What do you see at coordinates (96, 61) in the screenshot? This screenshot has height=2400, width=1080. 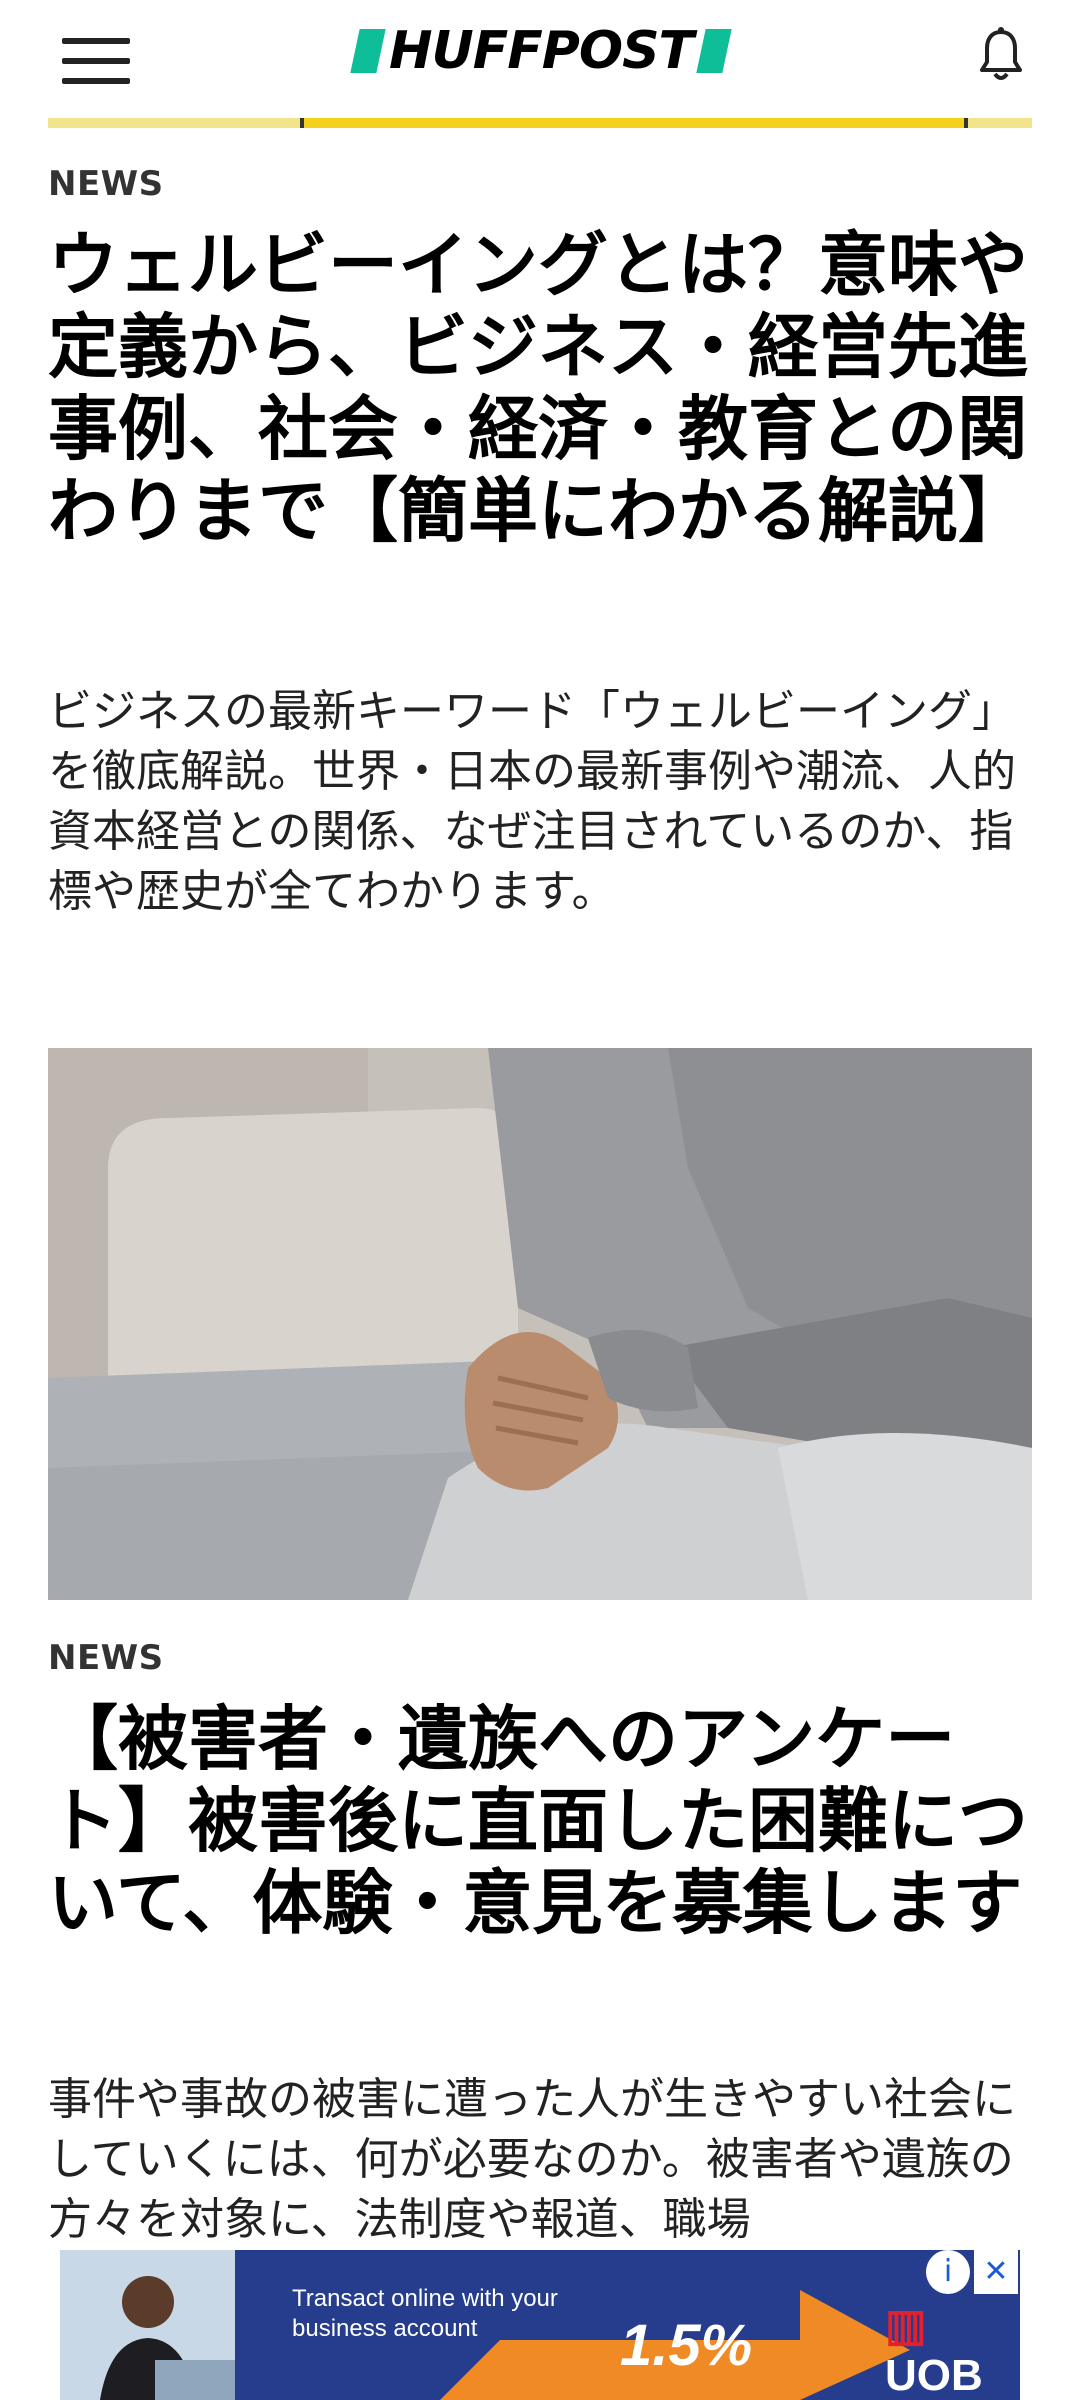 I see `hamburger-menu-icon` at bounding box center [96, 61].